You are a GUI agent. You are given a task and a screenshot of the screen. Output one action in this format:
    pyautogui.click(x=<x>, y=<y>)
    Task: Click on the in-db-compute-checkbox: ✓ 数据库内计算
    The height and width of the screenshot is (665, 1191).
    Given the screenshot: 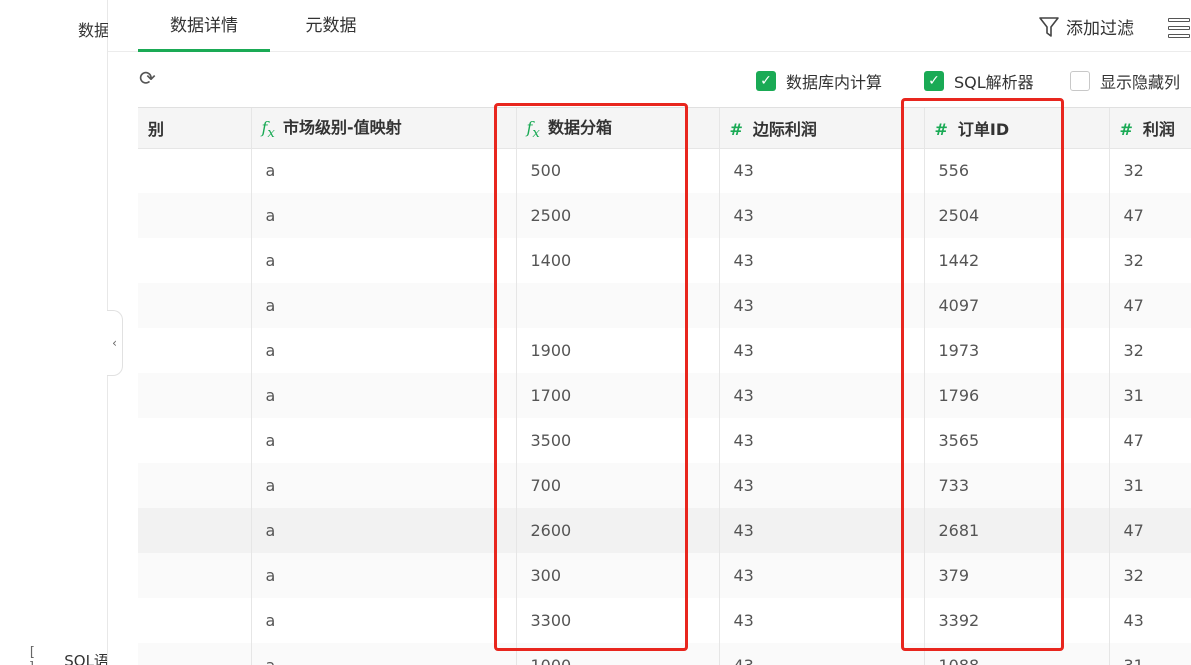 What is the action you would take?
    pyautogui.click(x=836, y=81)
    